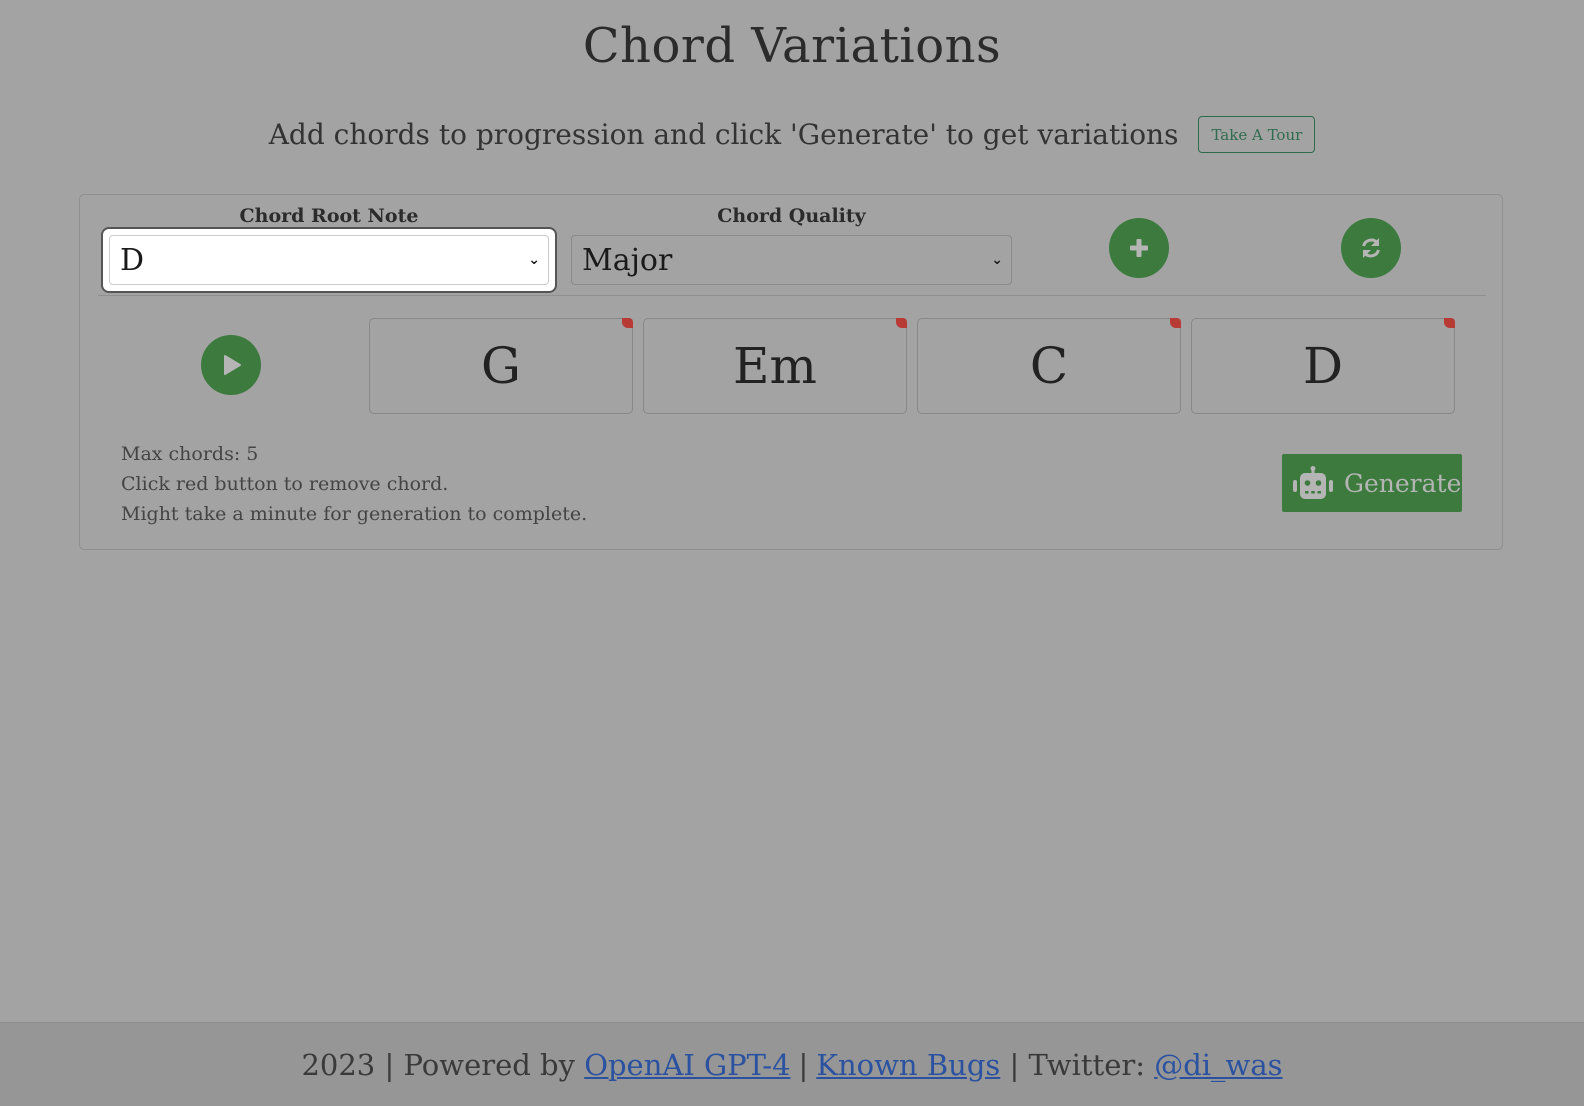 This screenshot has height=1106, width=1584. I want to click on add-chord-button, so click(1139, 248).